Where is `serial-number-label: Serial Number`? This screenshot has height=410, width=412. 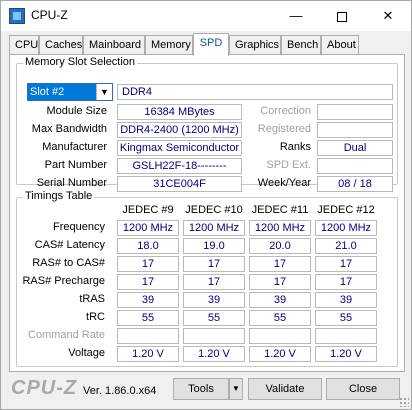 serial-number-label: Serial Number is located at coordinates (71, 183).